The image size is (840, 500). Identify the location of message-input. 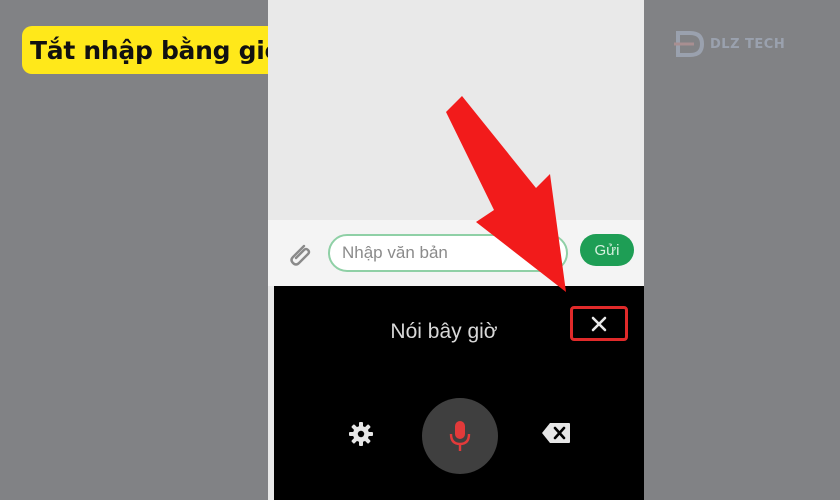
(448, 253).